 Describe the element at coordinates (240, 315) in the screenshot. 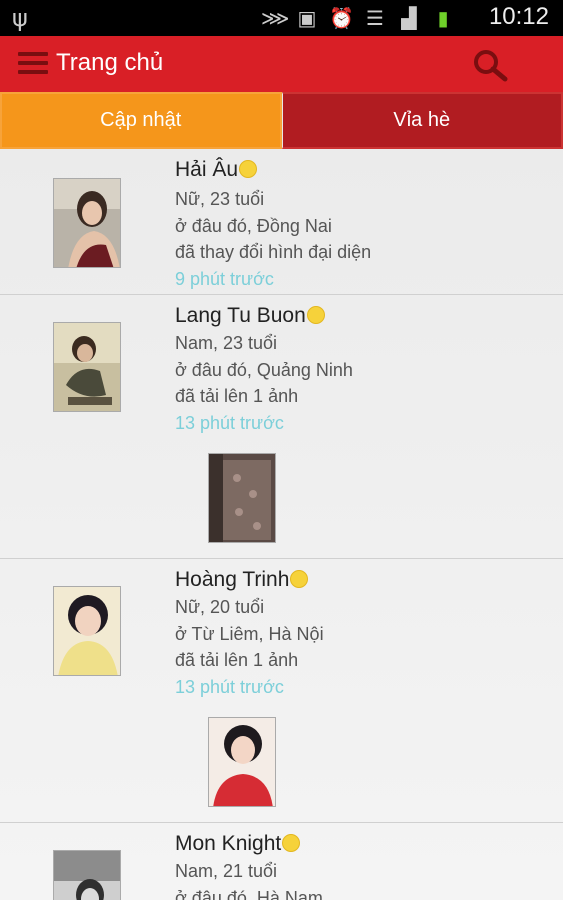

I see `user-name-text: Lang Tu Buon` at that location.